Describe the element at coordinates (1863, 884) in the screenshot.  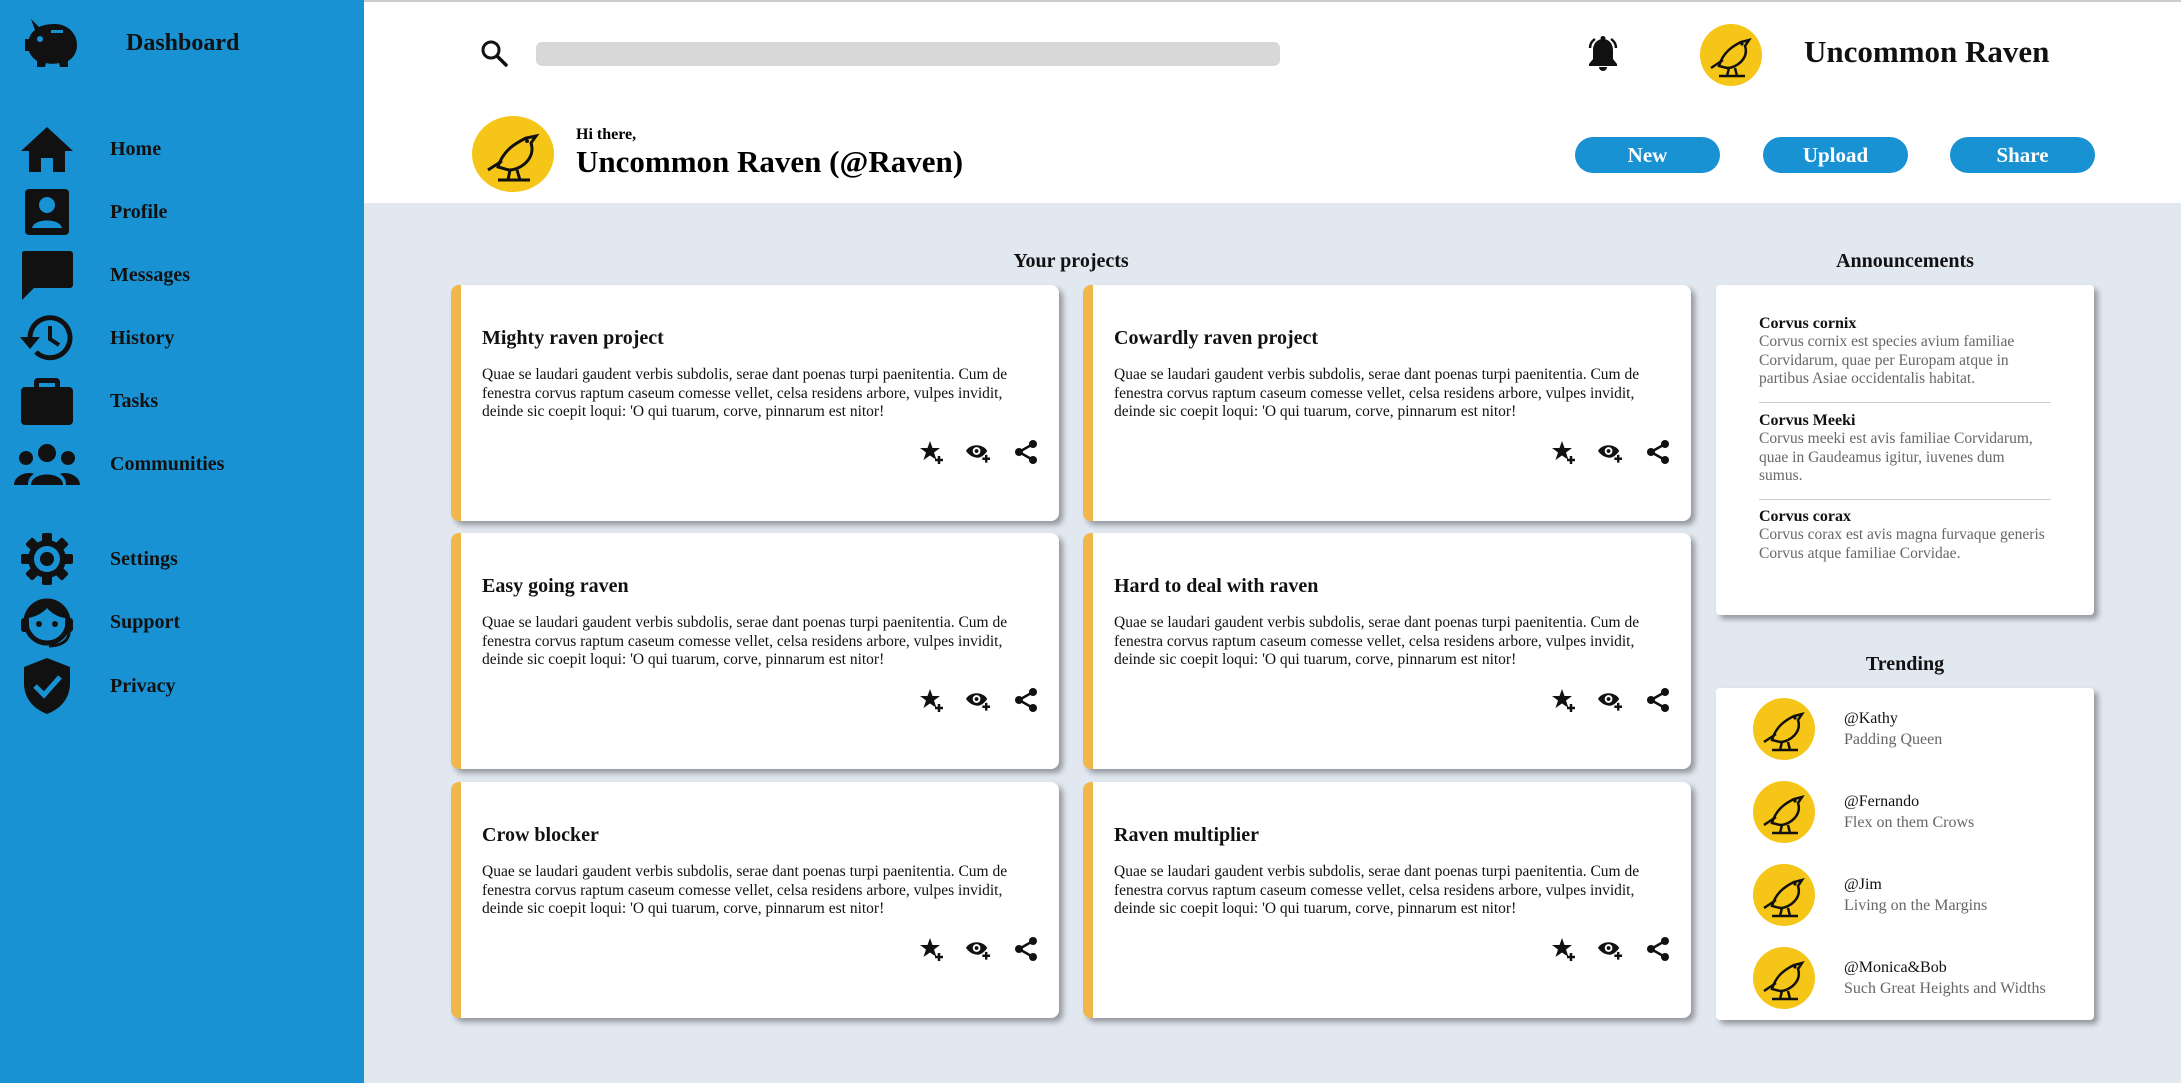
I see `trending-handle: @Jim` at that location.